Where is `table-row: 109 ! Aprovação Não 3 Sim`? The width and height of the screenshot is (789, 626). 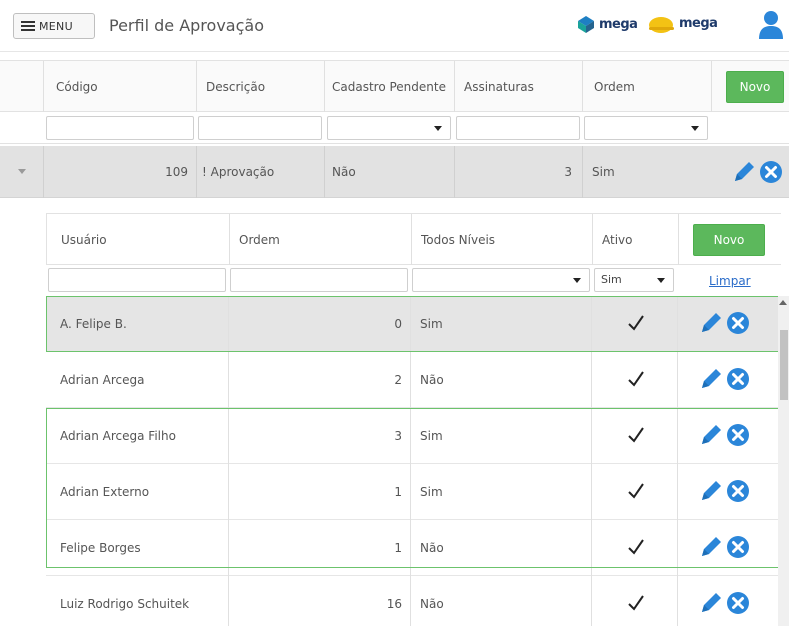
table-row: 109 ! Aprovação Não 3 Sim is located at coordinates (394, 172).